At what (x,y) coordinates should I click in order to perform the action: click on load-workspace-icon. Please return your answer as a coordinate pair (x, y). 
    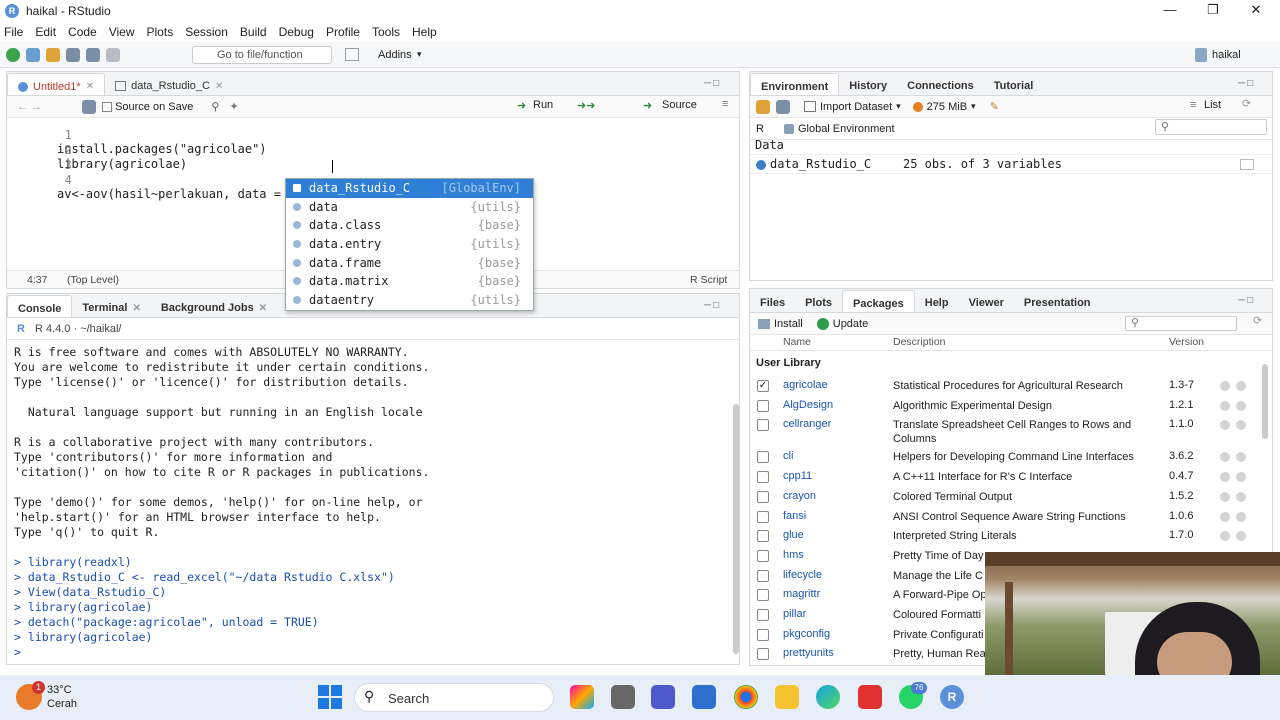
    Looking at the image, I should click on (763, 106).